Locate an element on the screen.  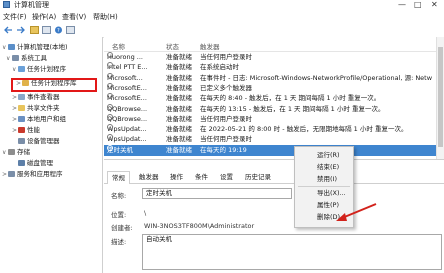
tree-item-system-tools: ∨ 系统工具 is located at coordinates (26, 58).